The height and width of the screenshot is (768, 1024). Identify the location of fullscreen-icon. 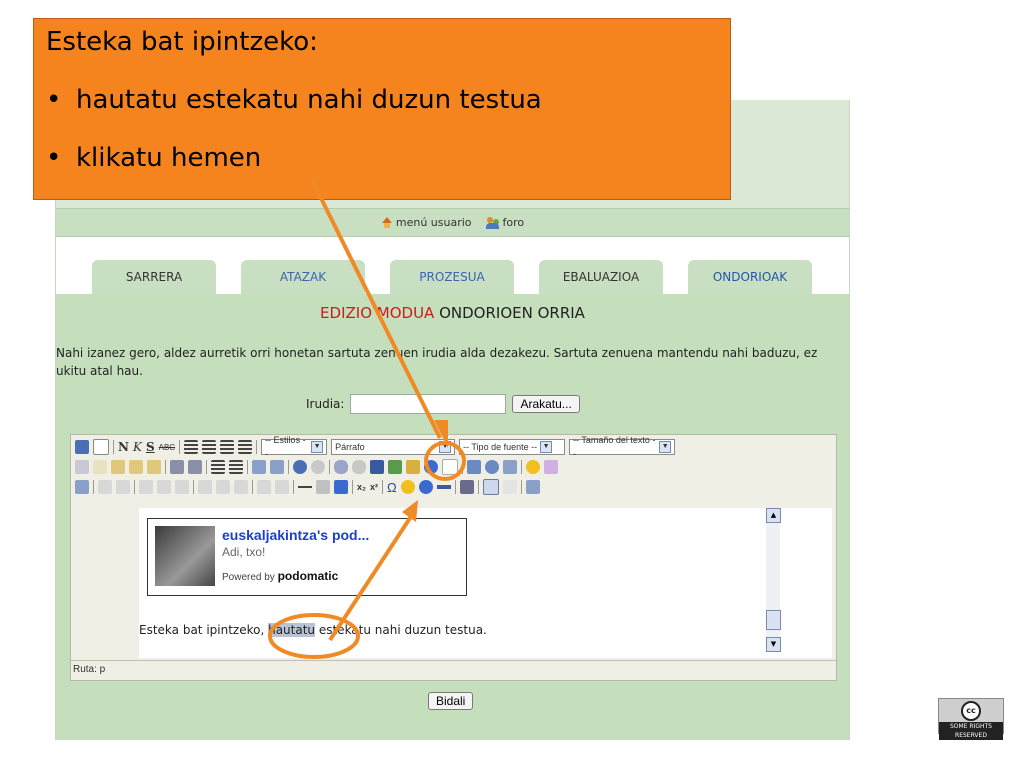
(532, 487).